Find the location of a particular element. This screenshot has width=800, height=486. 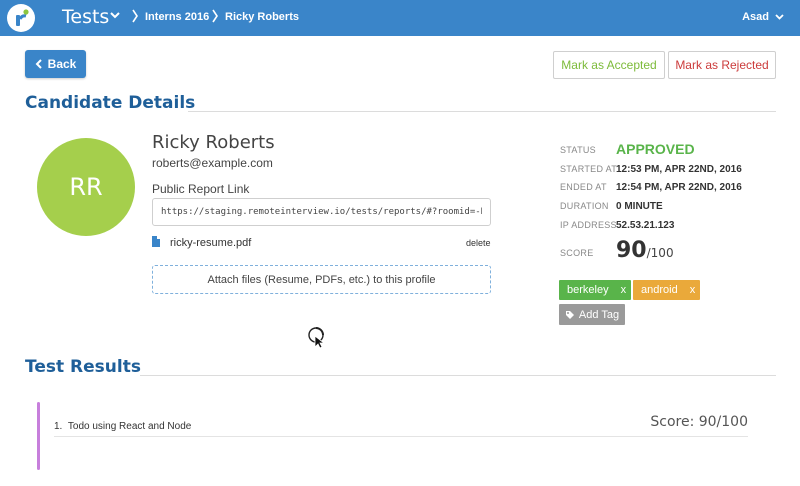

result-item-title: 1. Todo using React and Node is located at coordinates (122, 426).